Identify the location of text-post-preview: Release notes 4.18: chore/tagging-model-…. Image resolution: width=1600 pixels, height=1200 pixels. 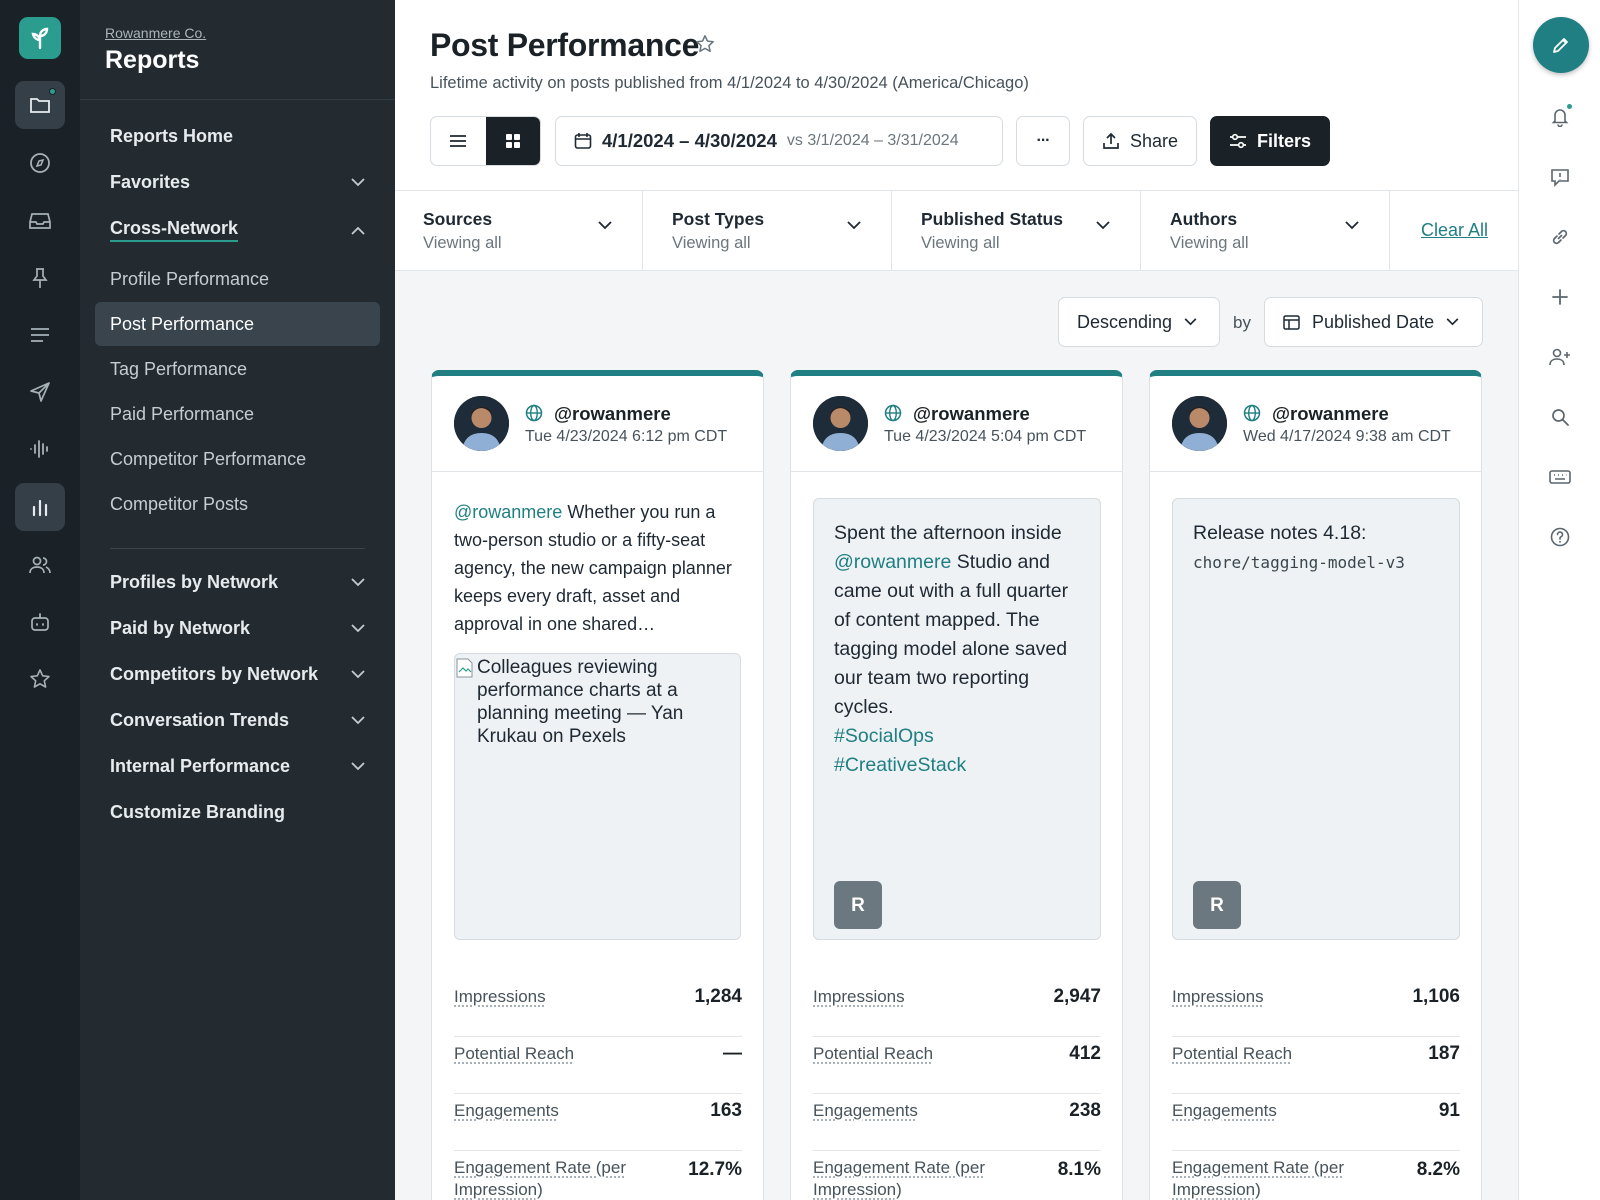
(1316, 719).